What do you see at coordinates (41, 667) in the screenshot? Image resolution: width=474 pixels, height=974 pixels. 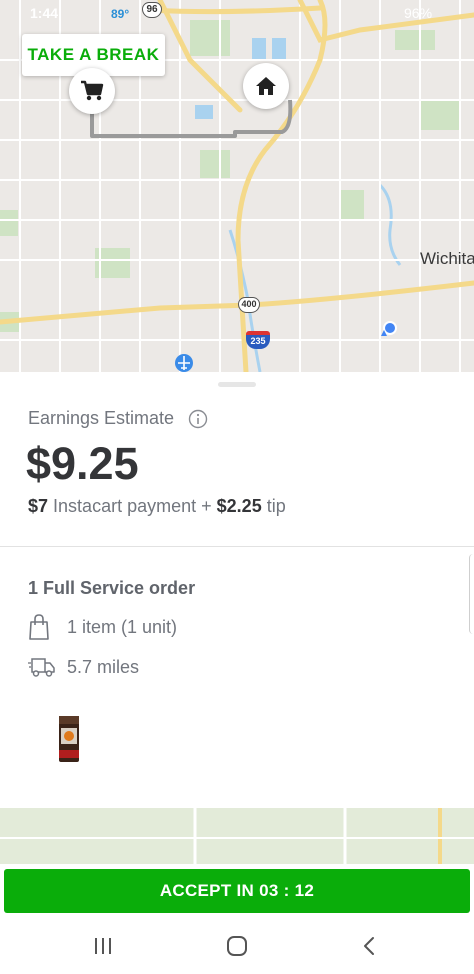 I see `delivery-truck-icon` at bounding box center [41, 667].